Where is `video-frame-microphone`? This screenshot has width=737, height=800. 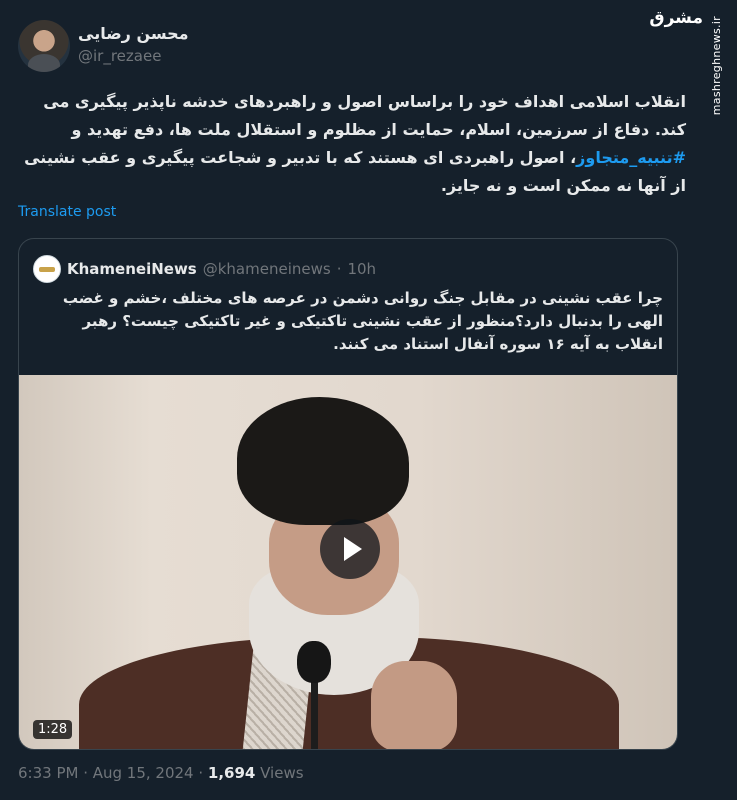
video-frame-microphone is located at coordinates (314, 662).